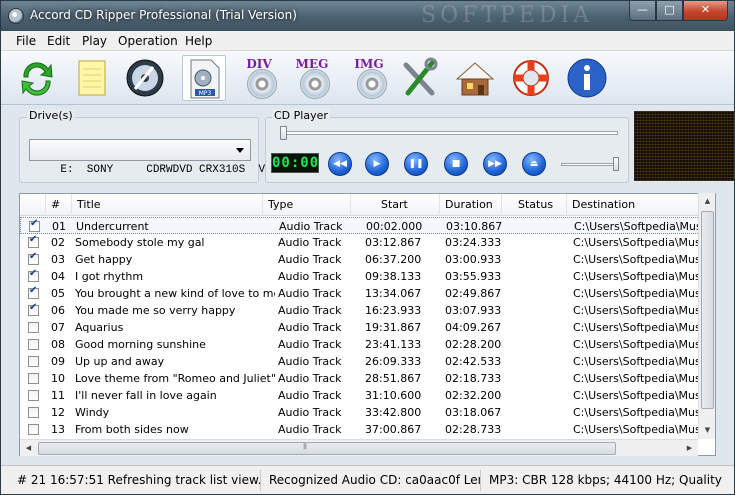 This screenshot has height=495, width=735. I want to click on col-number: #, so click(59, 205).